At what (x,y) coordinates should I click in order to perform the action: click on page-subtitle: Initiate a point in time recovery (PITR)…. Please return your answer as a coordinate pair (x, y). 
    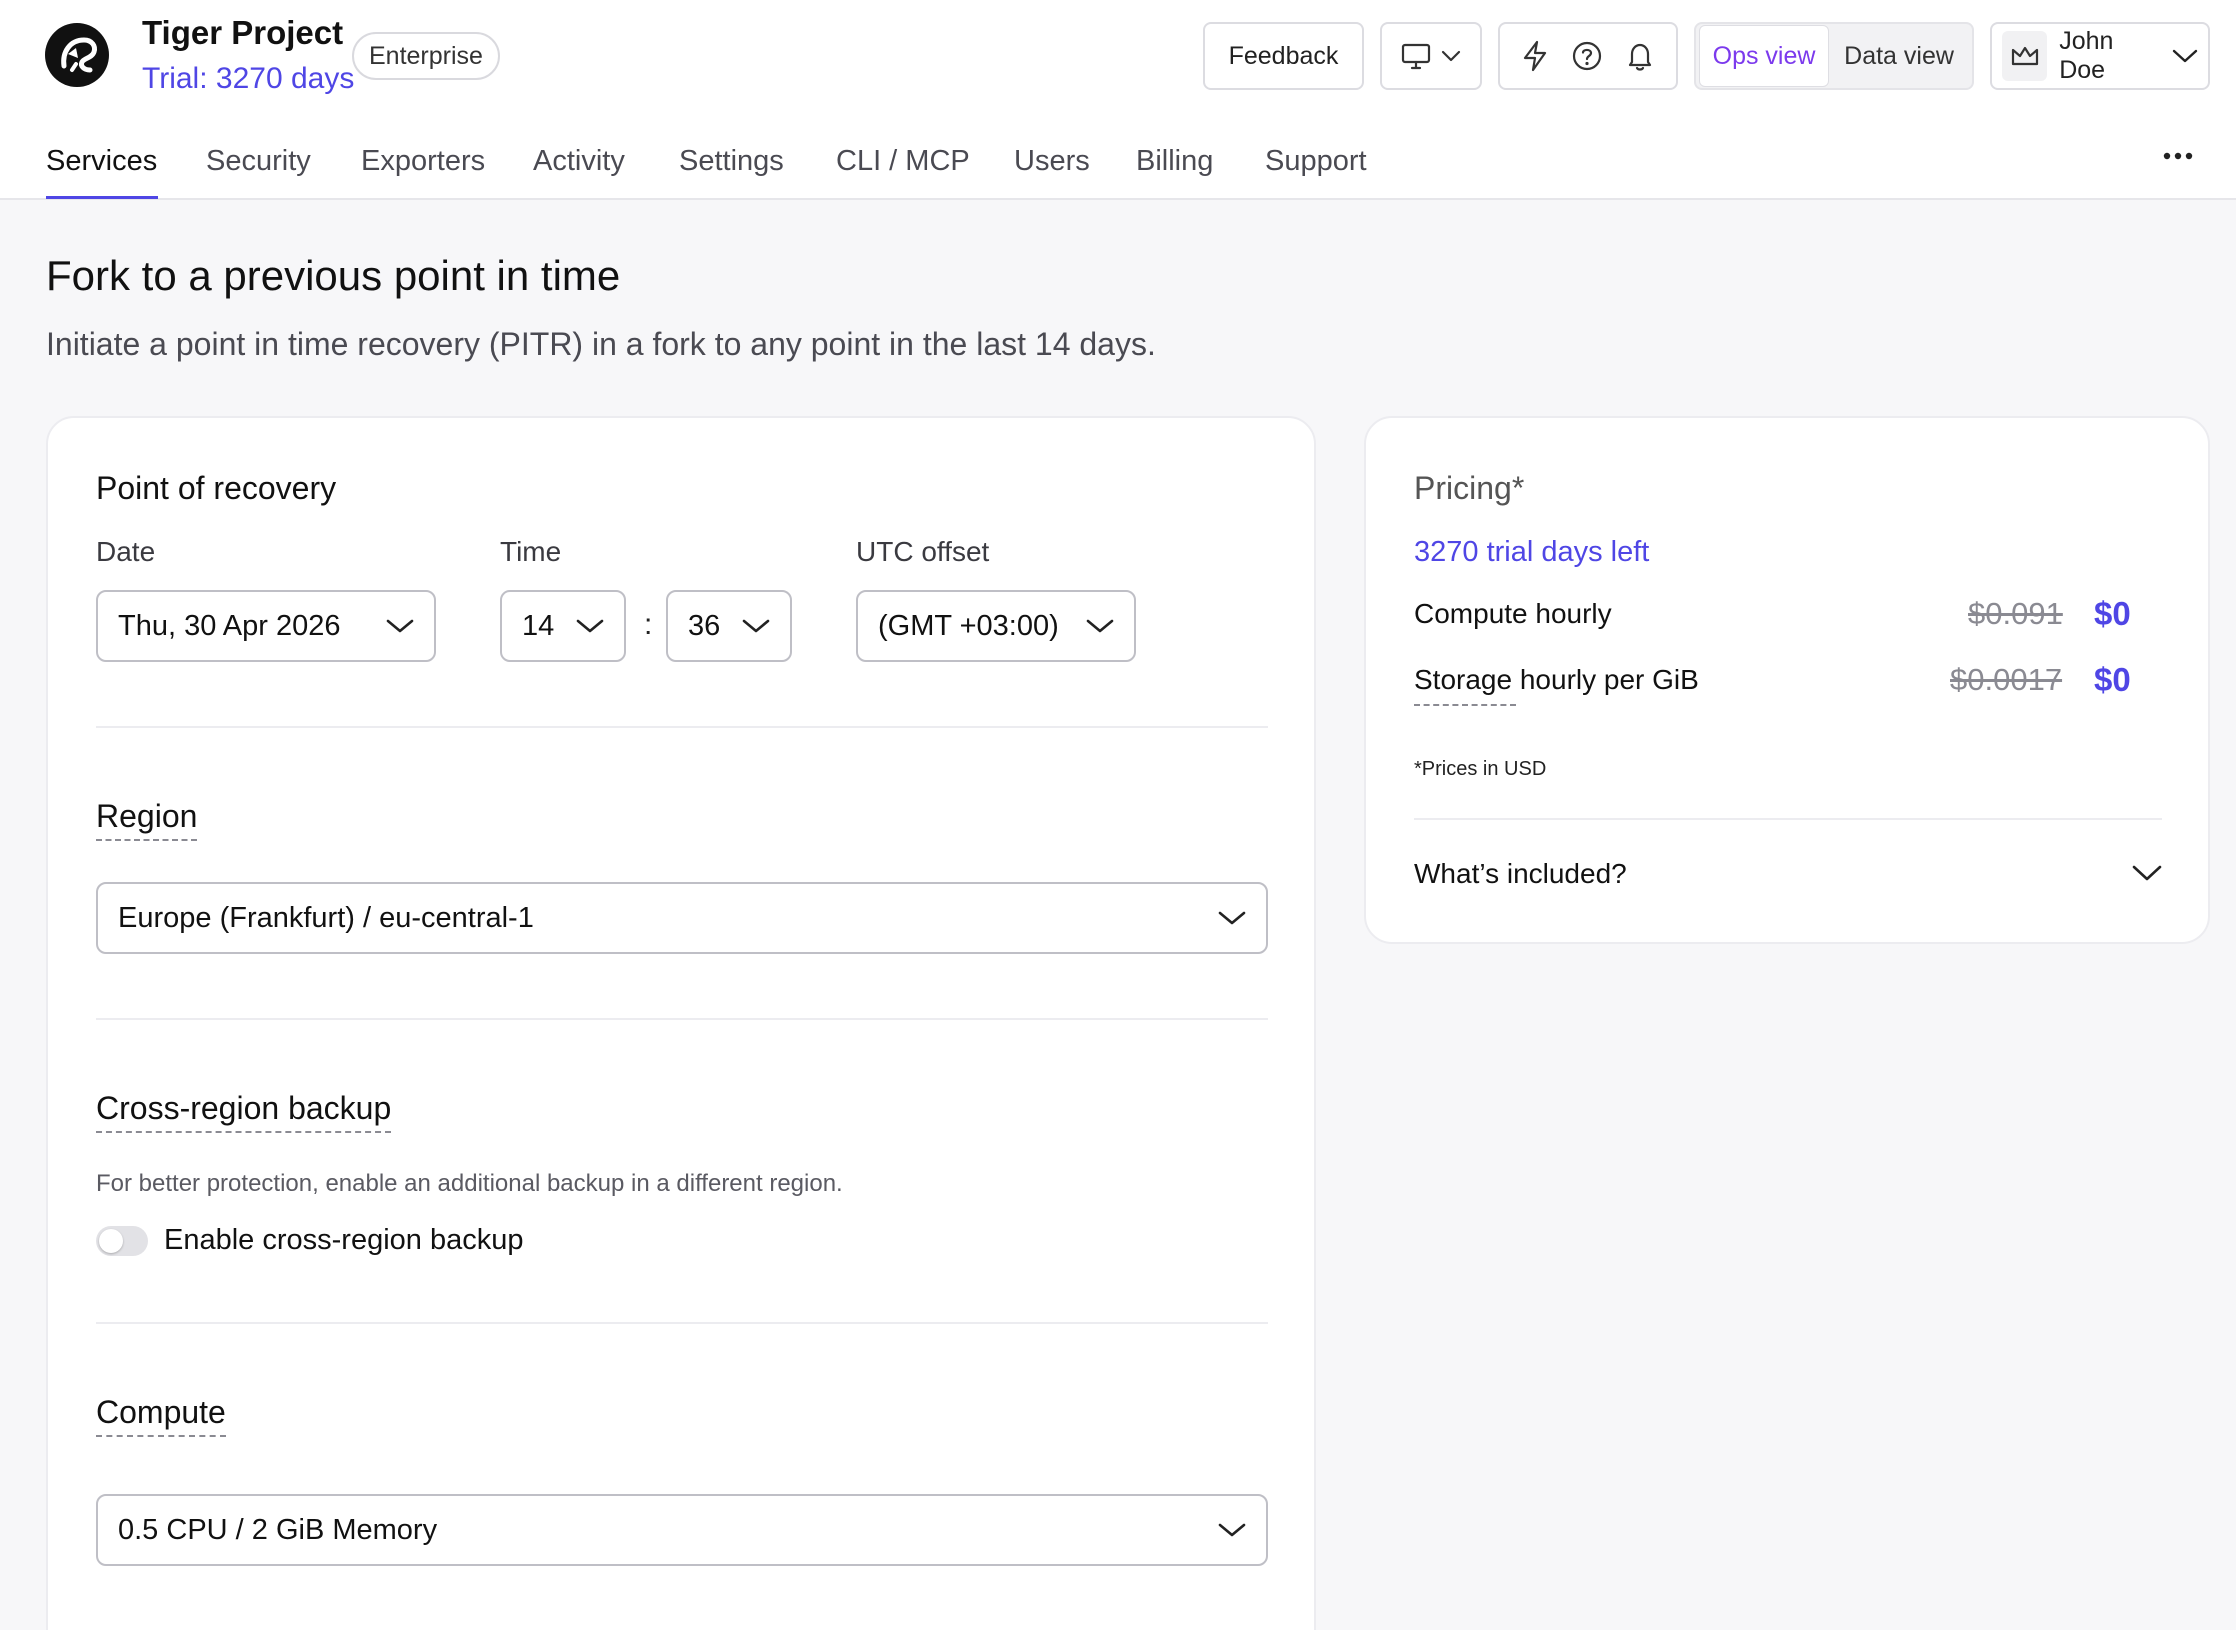
    Looking at the image, I should click on (601, 344).